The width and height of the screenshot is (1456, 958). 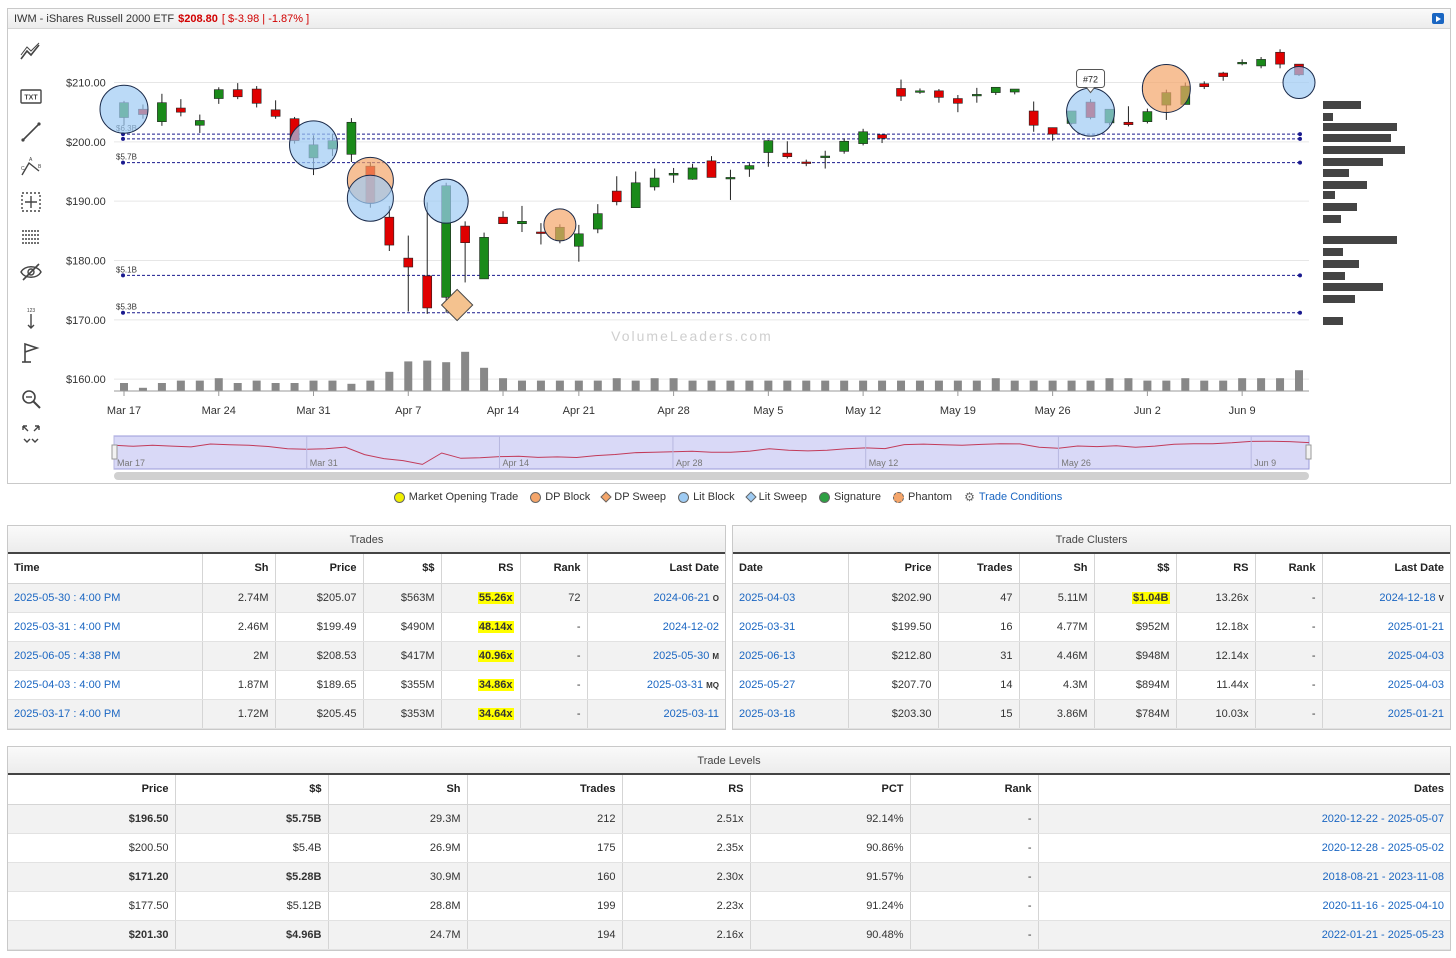 I want to click on trade-time-link: 2025-04-03 : 4:00 PM, so click(x=67, y=685).